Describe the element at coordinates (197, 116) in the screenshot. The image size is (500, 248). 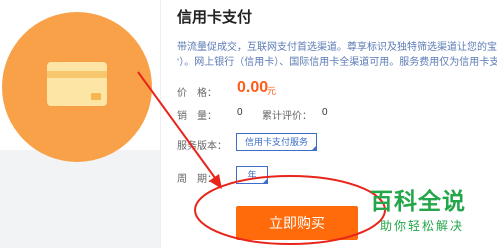
I see `sales-label: 销 量：` at that location.